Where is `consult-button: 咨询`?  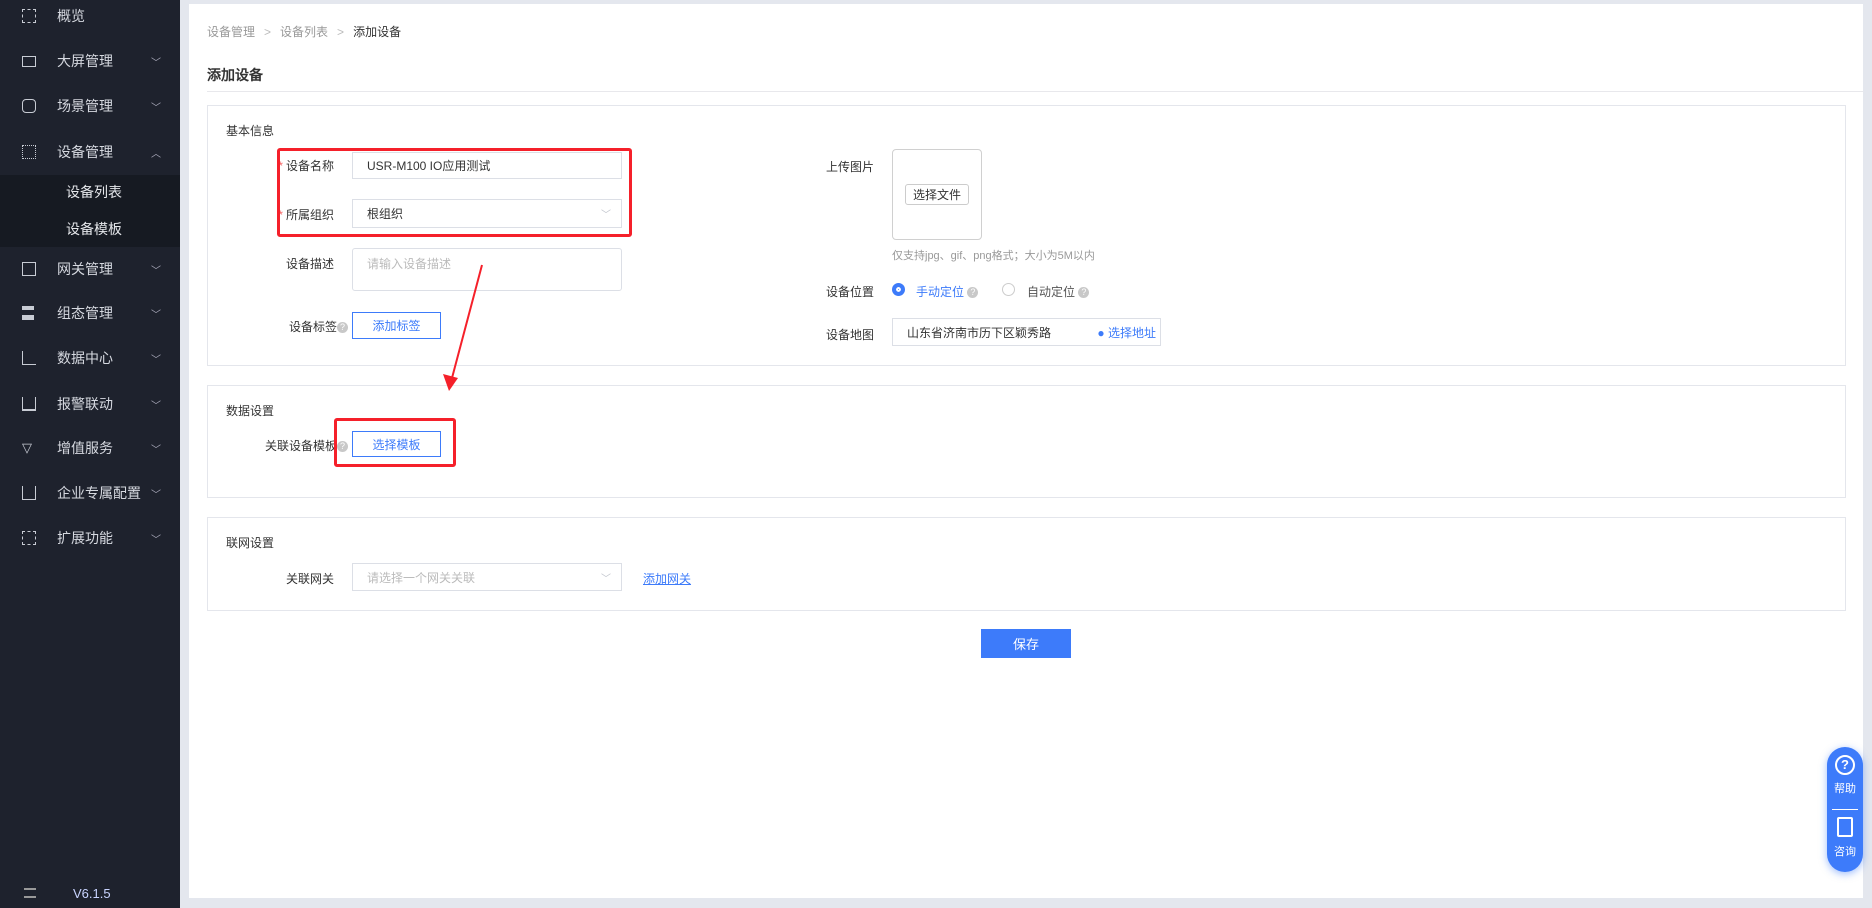
consult-button: 咨询 is located at coordinates (1845, 838).